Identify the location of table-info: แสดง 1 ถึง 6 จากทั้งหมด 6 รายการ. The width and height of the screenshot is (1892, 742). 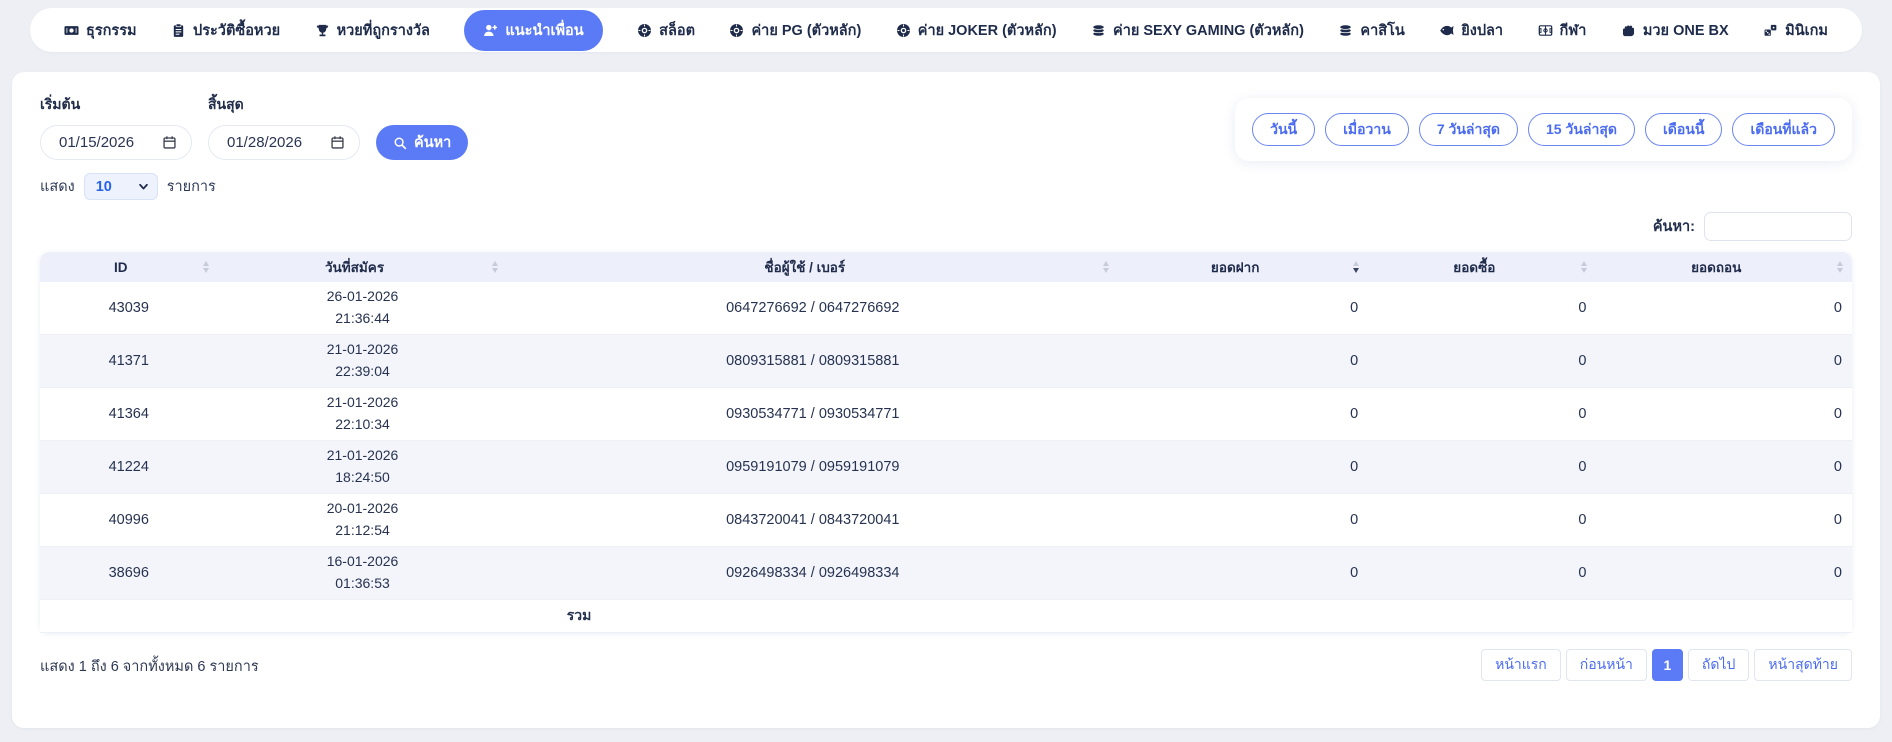
(149, 667).